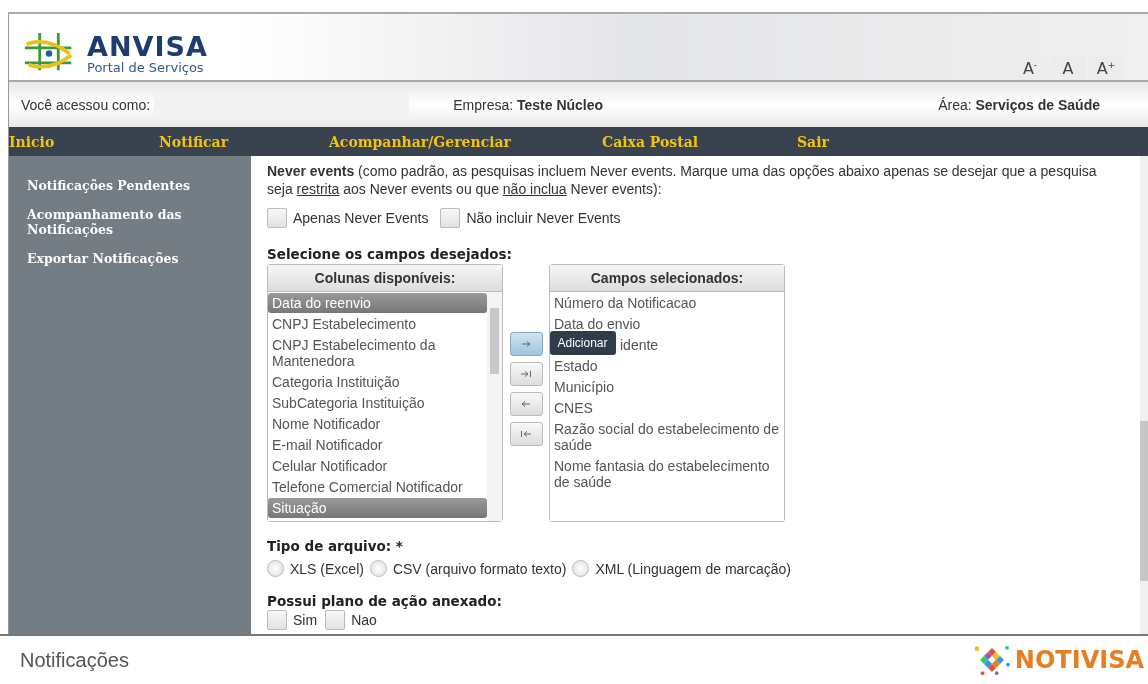  I want to click on logo-title: ANVISA, so click(147, 46).